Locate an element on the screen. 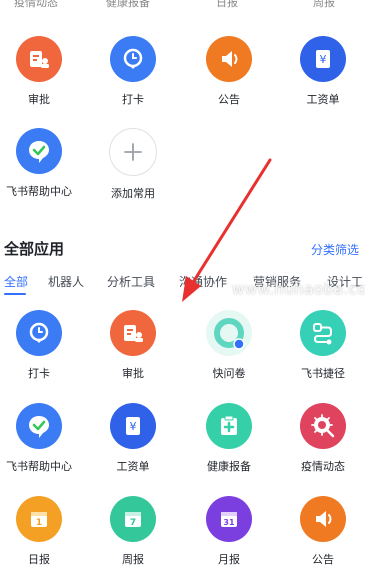 Image resolution: width=365 pixels, height=573 pixels. plus-icon is located at coordinates (133, 152).